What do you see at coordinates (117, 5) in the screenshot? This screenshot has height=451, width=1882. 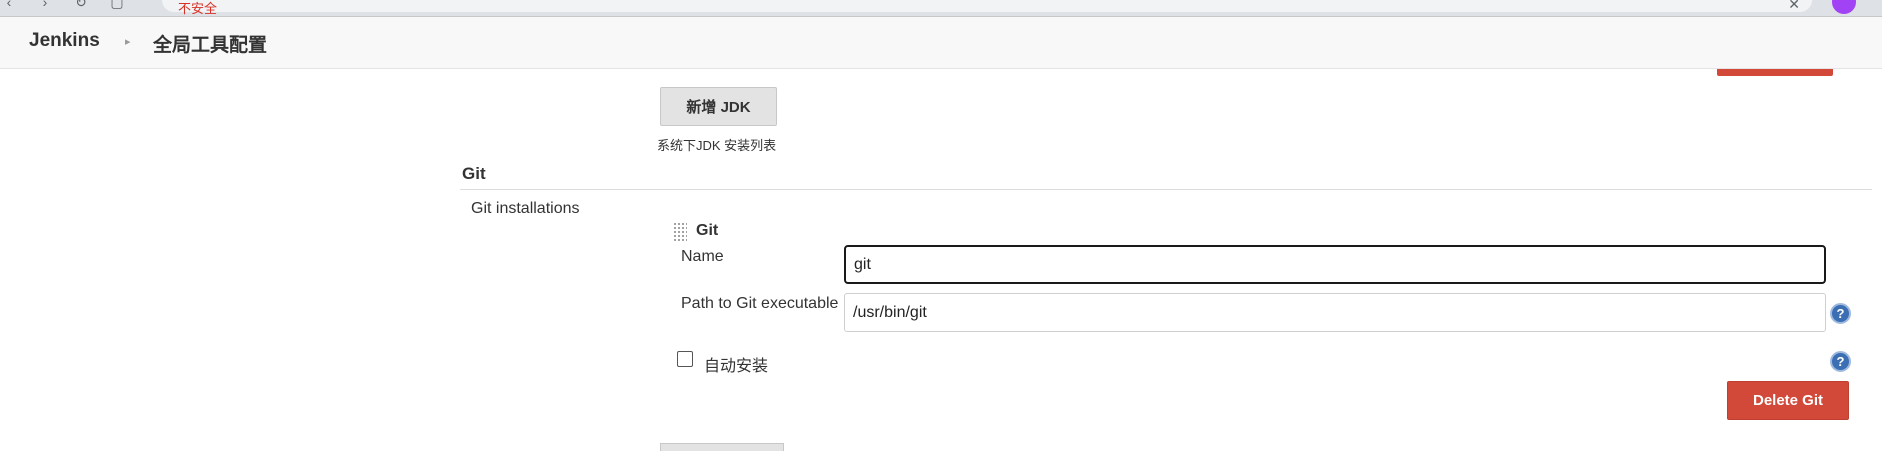 I see `site-info-icon: ▢` at bounding box center [117, 5].